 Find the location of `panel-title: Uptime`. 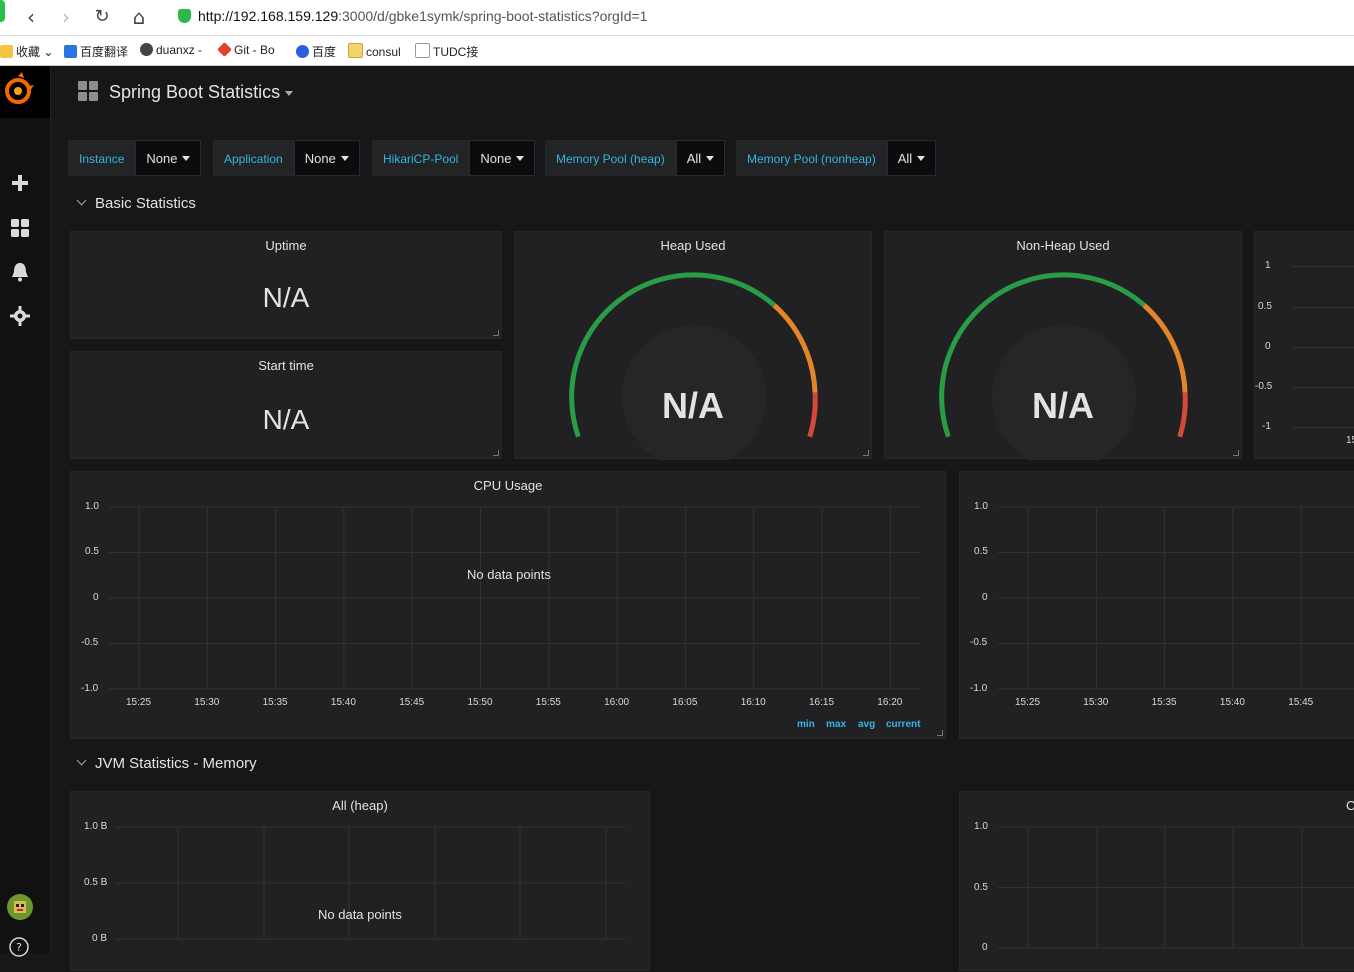

panel-title: Uptime is located at coordinates (286, 245).